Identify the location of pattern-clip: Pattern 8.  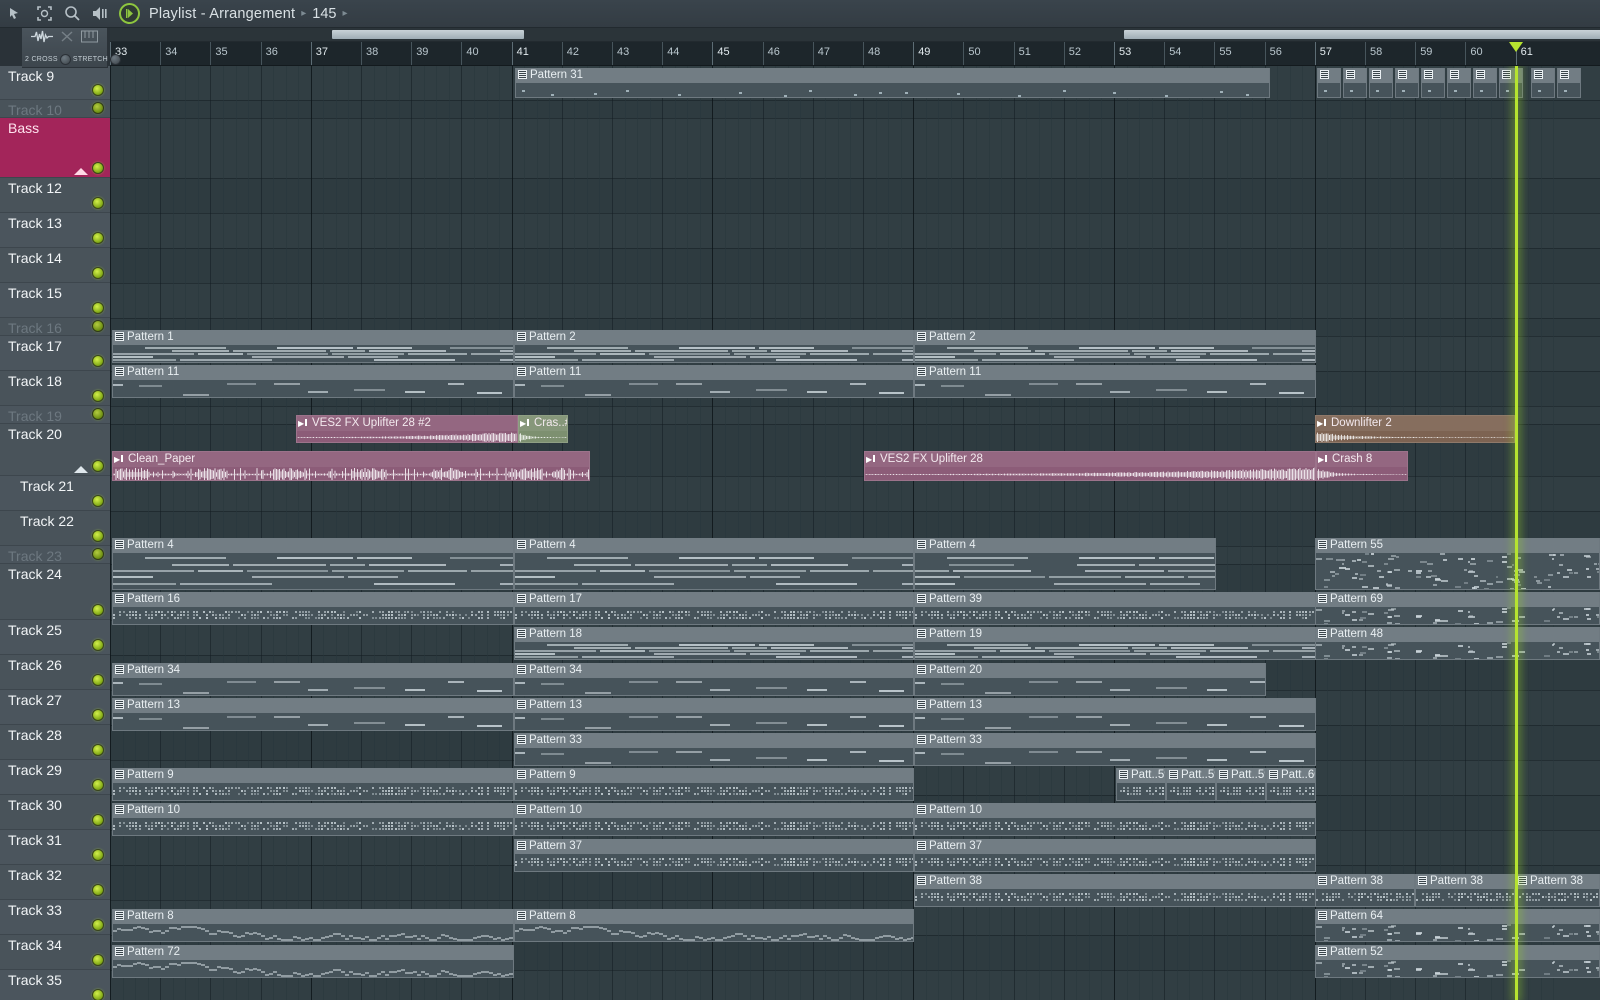
(313, 925).